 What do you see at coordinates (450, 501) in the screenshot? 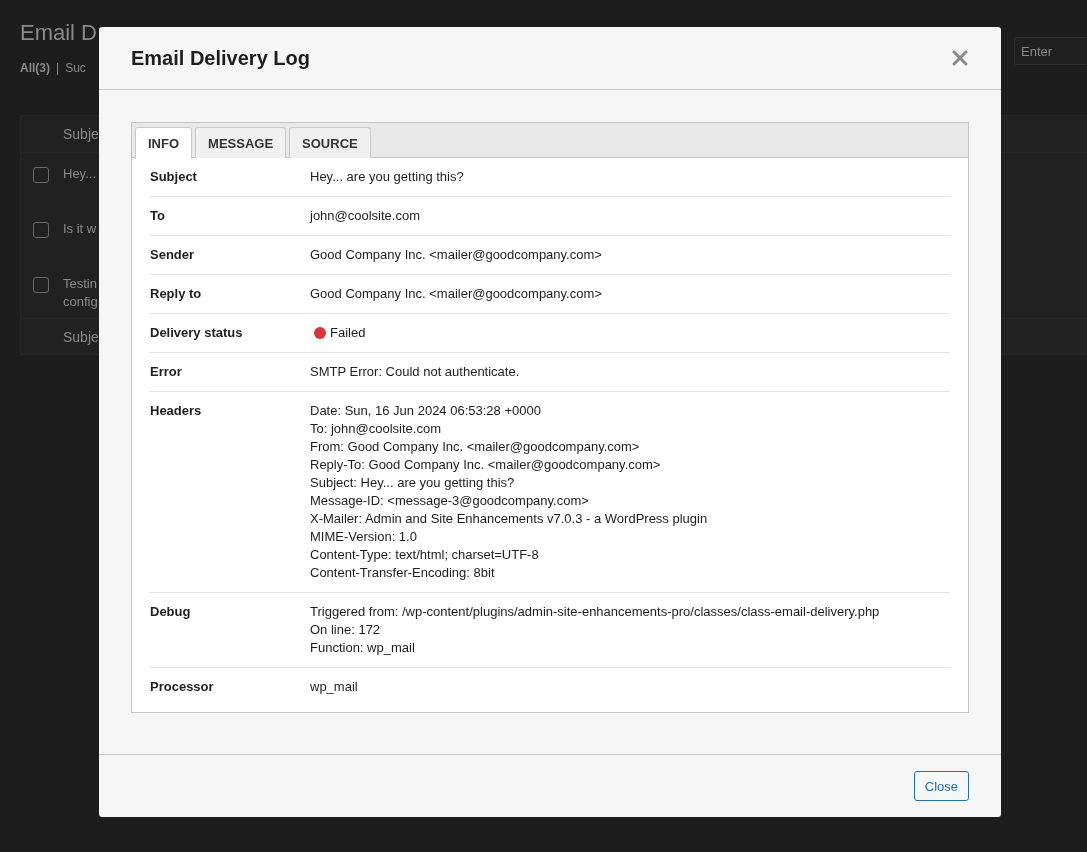
I see `header-line: Message-ID: <message-3@goodcompany.com>` at bounding box center [450, 501].